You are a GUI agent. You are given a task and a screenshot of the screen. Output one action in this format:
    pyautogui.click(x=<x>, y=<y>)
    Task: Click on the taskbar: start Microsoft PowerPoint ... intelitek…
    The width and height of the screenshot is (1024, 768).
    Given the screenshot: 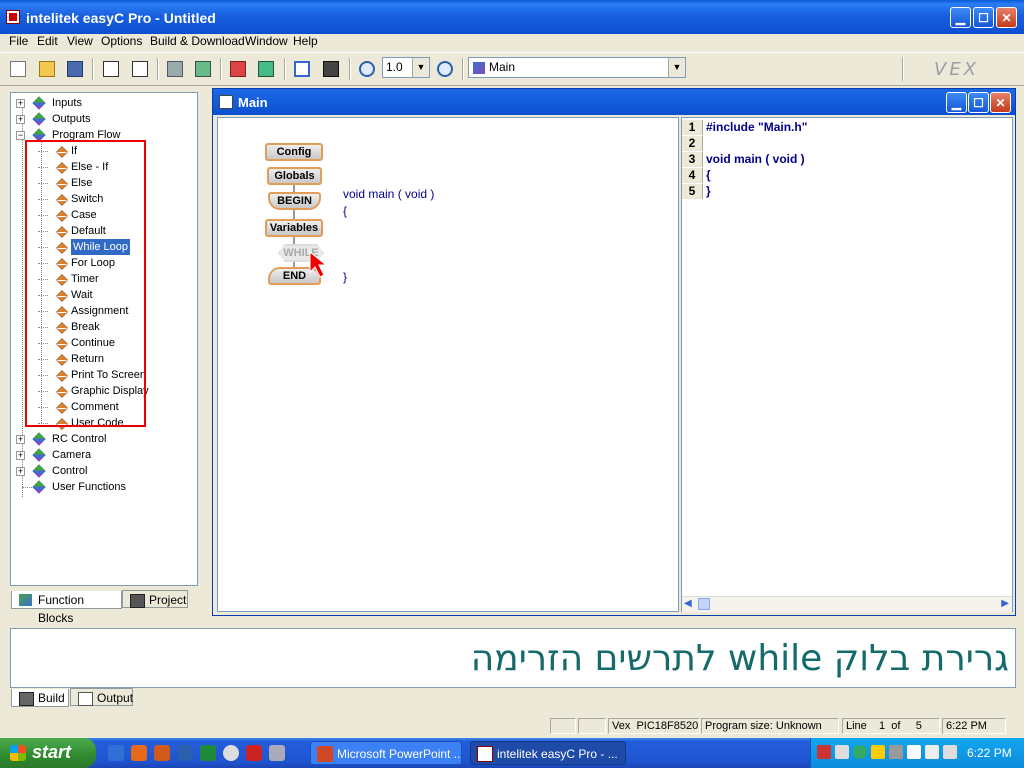 What is the action you would take?
    pyautogui.click(x=512, y=753)
    